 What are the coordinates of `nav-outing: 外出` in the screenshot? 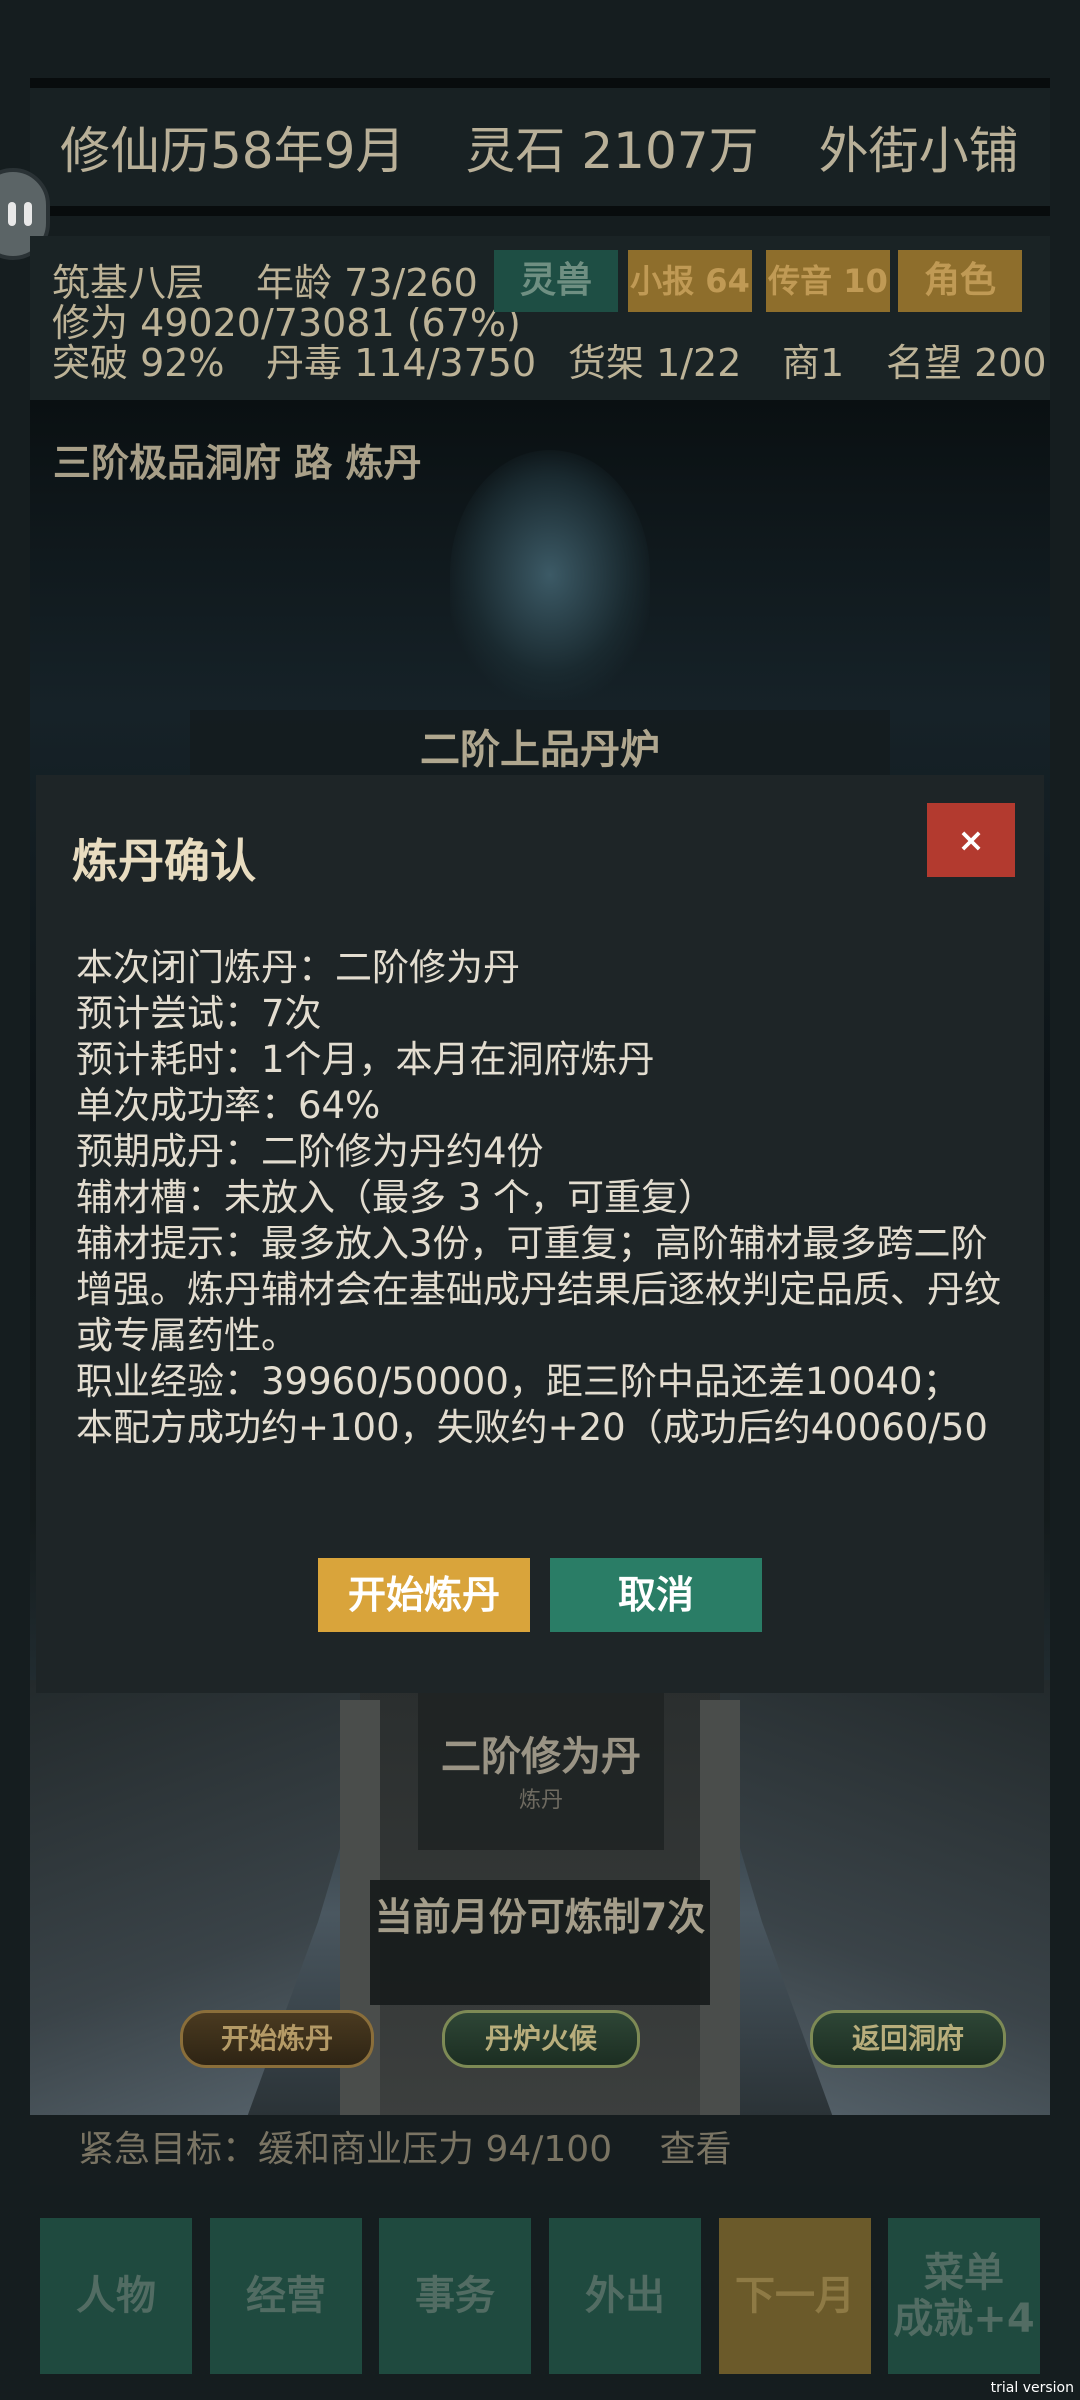 It's located at (625, 2296).